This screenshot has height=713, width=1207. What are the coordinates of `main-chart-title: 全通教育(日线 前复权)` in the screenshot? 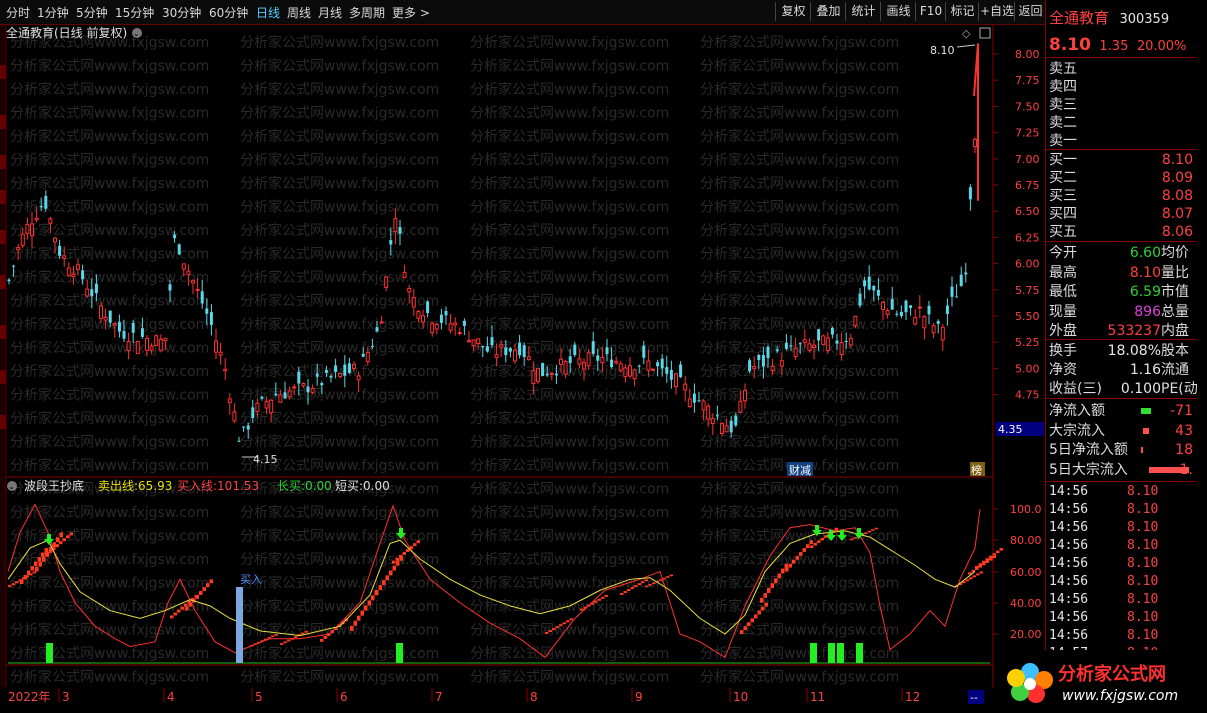 It's located at (66, 32).